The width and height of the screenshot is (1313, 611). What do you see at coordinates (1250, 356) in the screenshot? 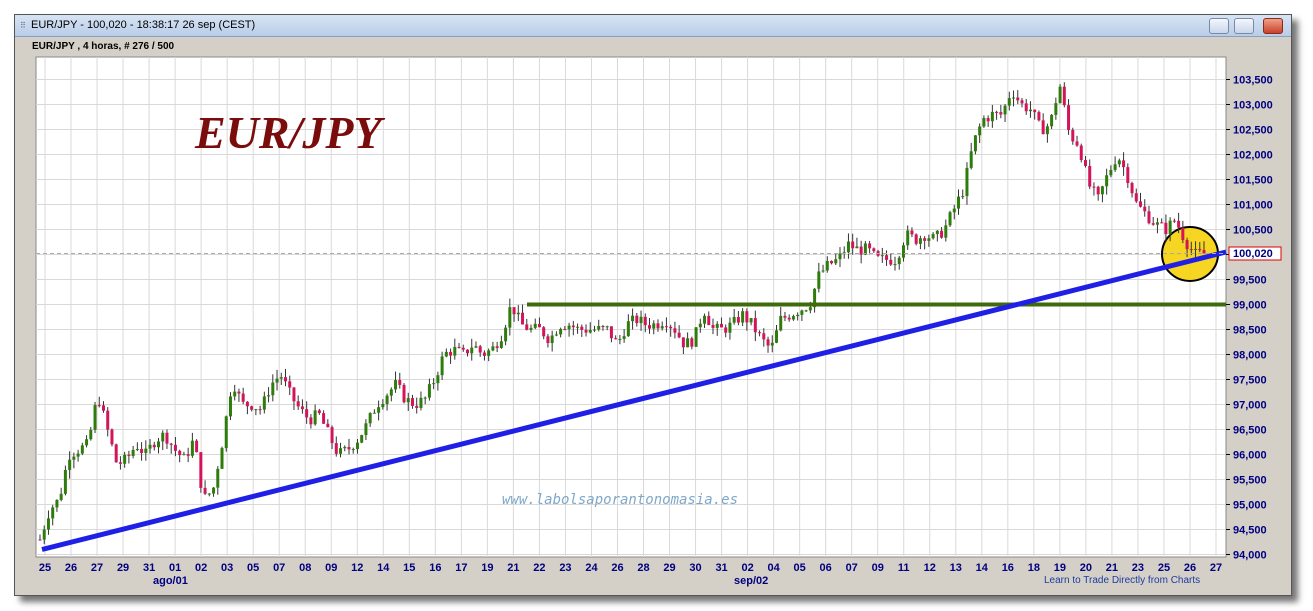
I see `y-tick-label: 98,000` at bounding box center [1250, 356].